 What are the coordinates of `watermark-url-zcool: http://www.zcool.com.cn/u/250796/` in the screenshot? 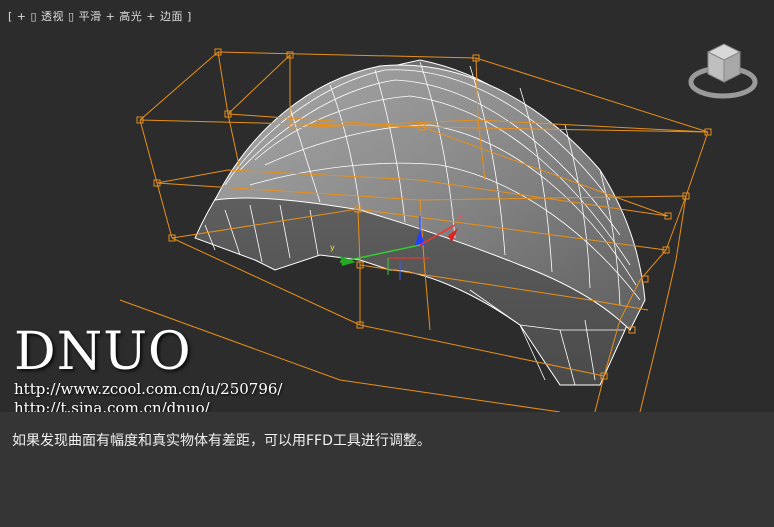 It's located at (148, 389).